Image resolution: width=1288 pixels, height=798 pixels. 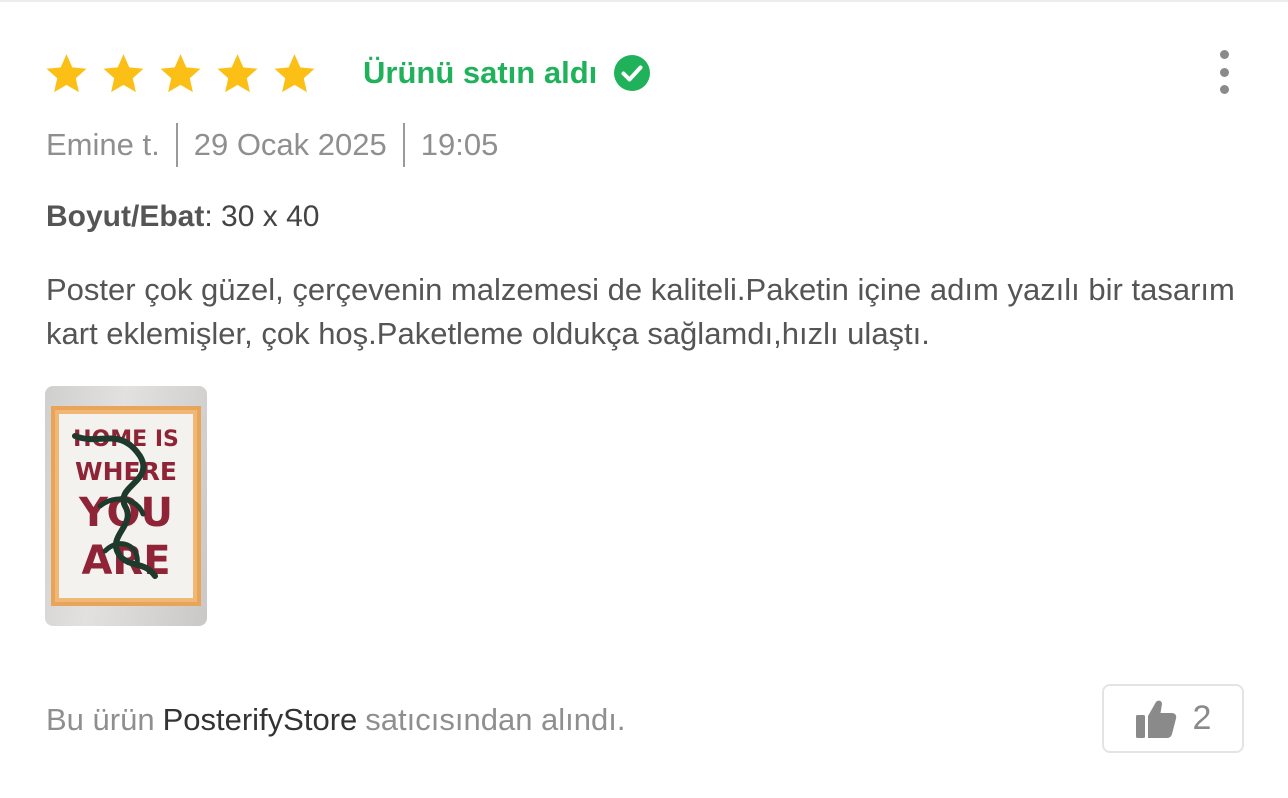 I want to click on review-author: Emine t., so click(x=103, y=144).